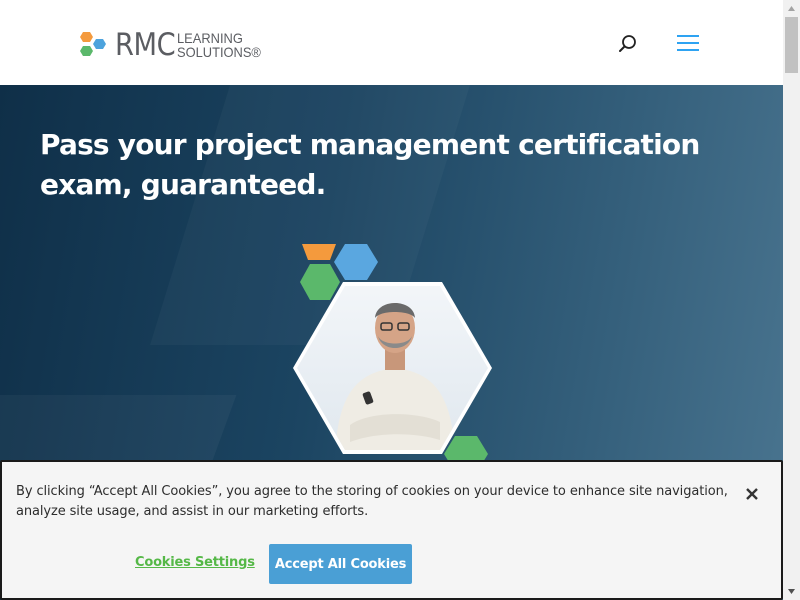 This screenshot has height=600, width=800. What do you see at coordinates (392, 358) in the screenshot?
I see `instructor-hexagon-image` at bounding box center [392, 358].